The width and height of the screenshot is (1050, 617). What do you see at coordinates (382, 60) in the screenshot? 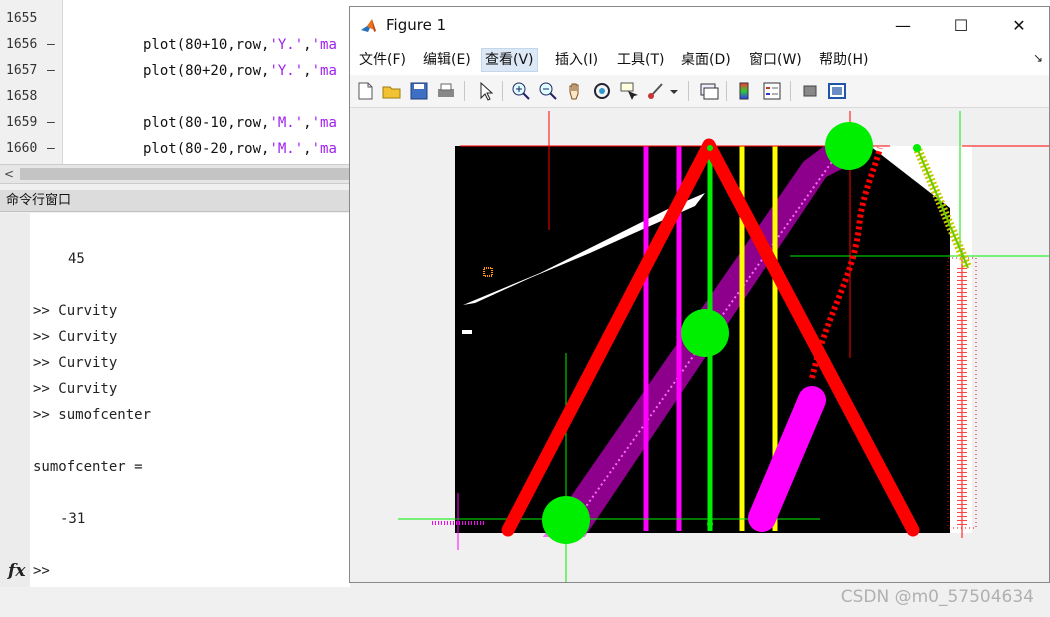
I see `menu-file: 文件(F)` at bounding box center [382, 60].